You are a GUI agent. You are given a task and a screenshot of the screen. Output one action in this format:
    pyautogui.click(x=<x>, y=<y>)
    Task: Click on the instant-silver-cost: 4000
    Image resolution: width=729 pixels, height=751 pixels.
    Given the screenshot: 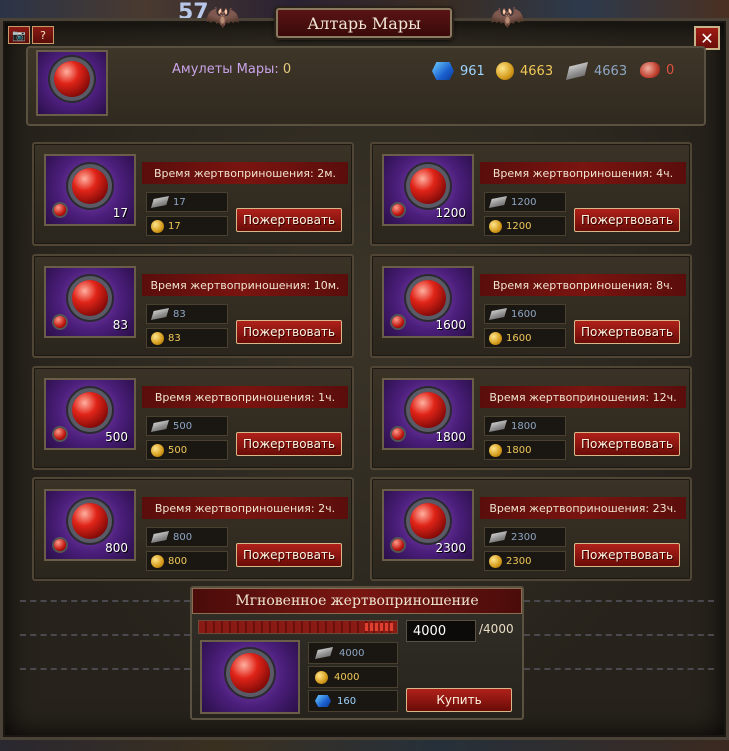 What is the action you would take?
    pyautogui.click(x=353, y=653)
    